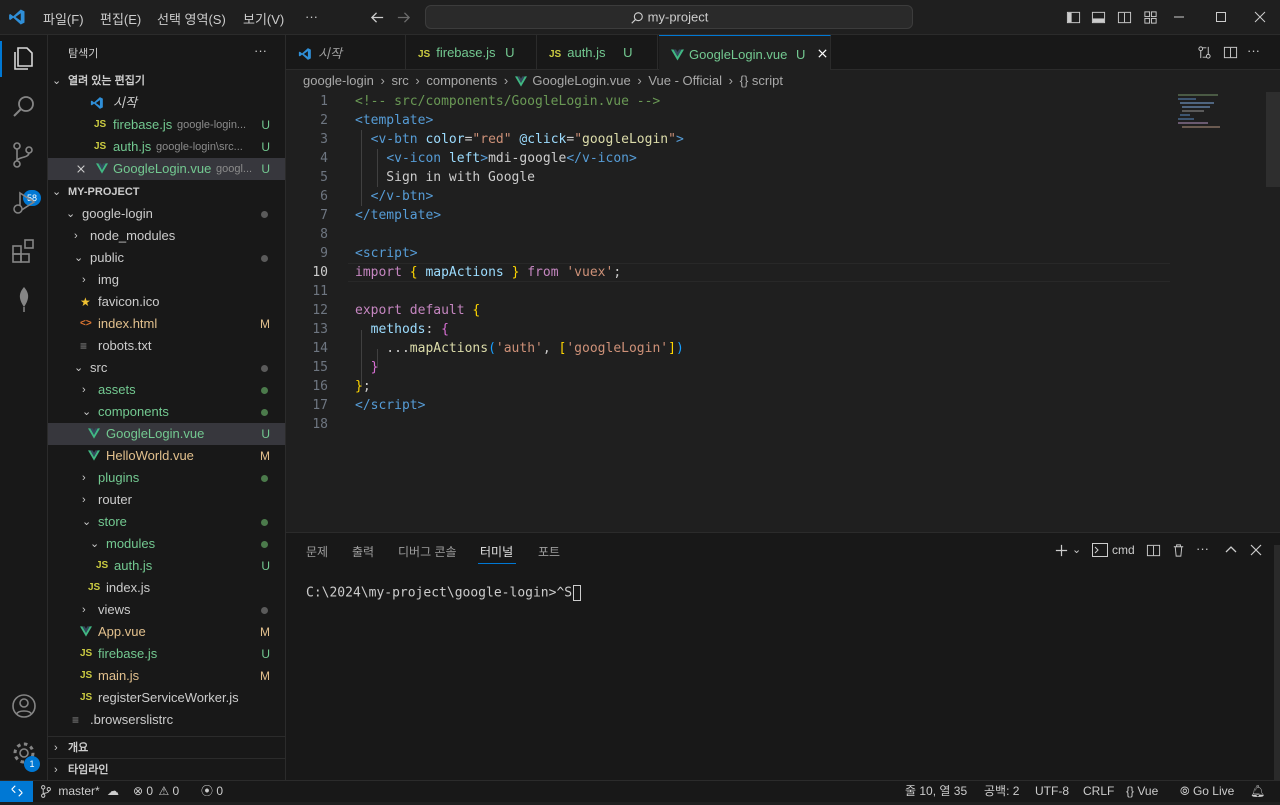 Image resolution: width=1280 pixels, height=805 pixels. What do you see at coordinates (936, 791) in the screenshot?
I see `cursor-position: 줄 10, 열 35` at bounding box center [936, 791].